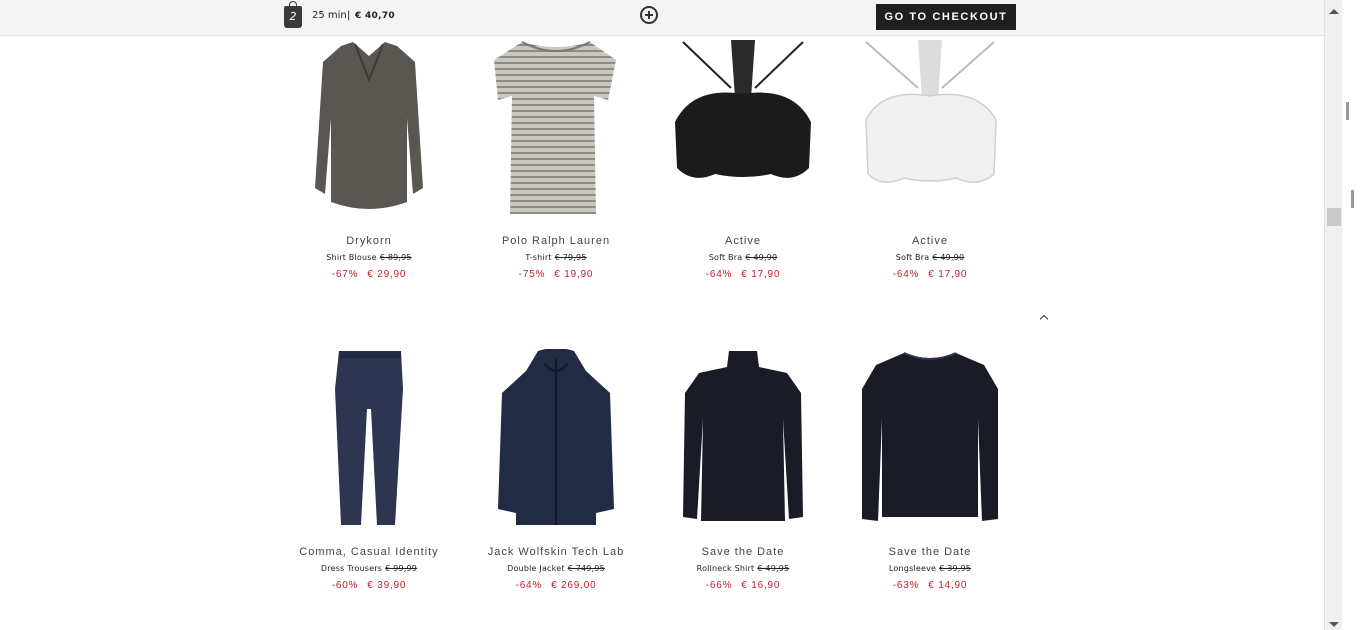  What do you see at coordinates (387, 274) in the screenshot?
I see `current-price: € 29,90` at bounding box center [387, 274].